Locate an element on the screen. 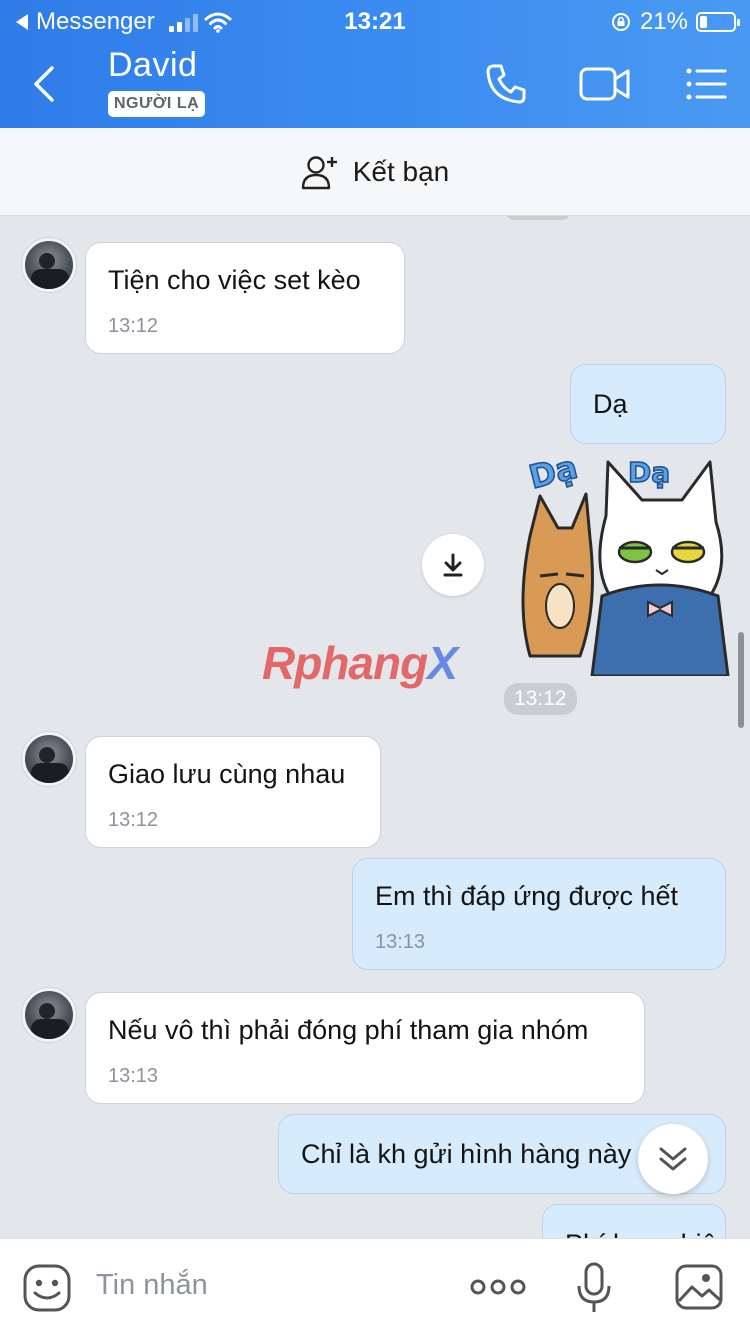 This screenshot has width=750, height=1334. phone-icon is located at coordinates (506, 84).